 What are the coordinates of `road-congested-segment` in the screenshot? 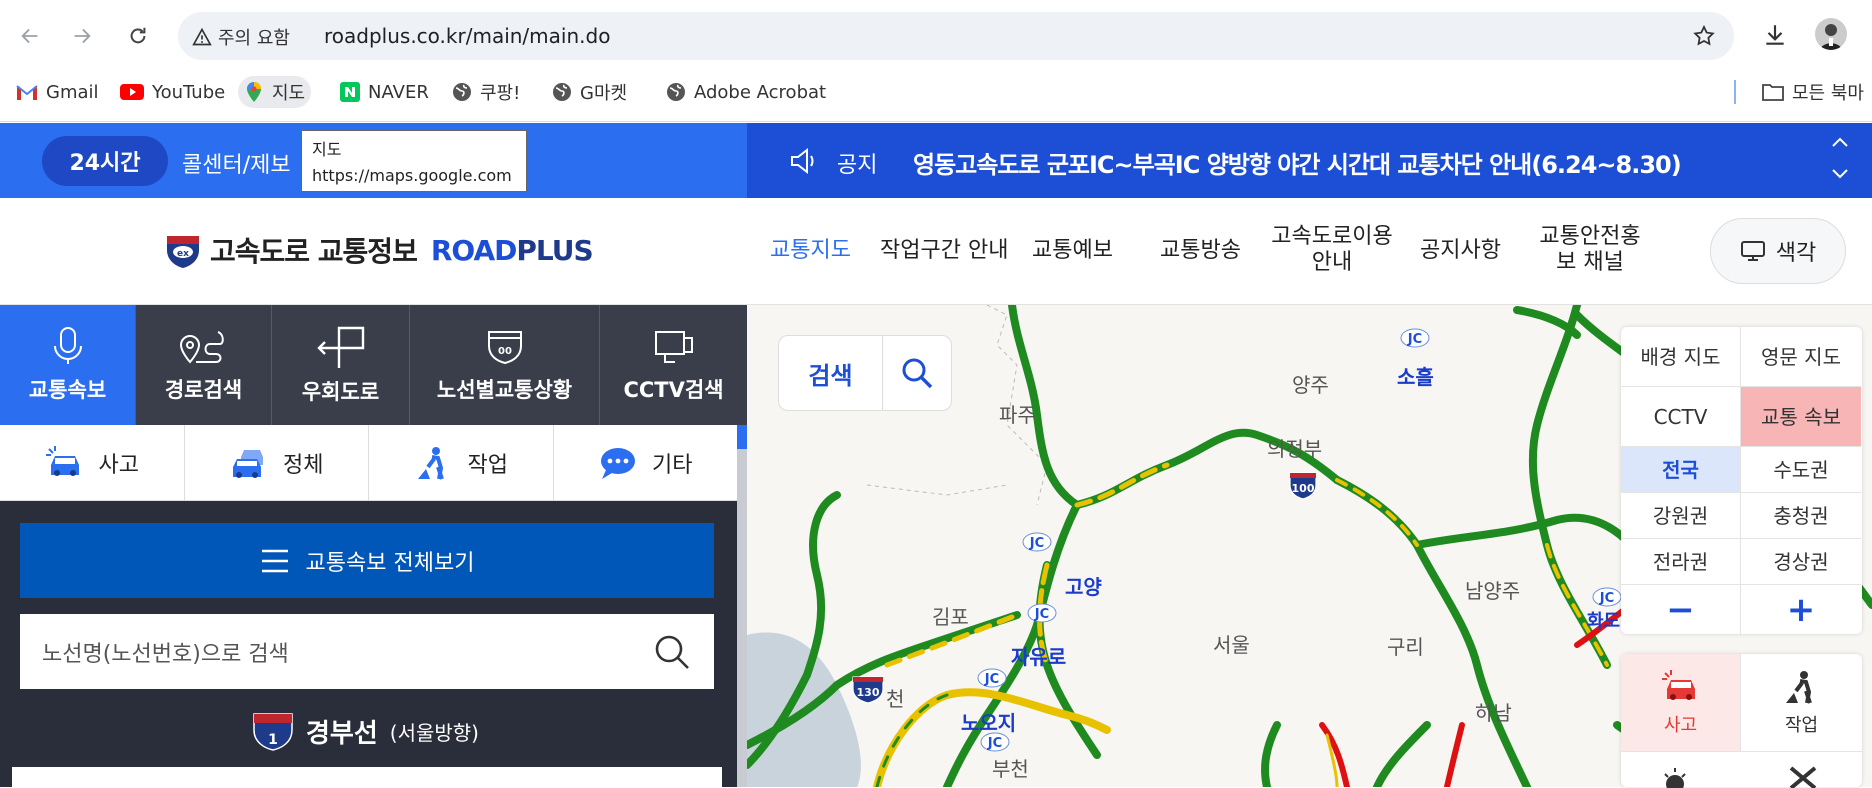 It's located at (1454, 754).